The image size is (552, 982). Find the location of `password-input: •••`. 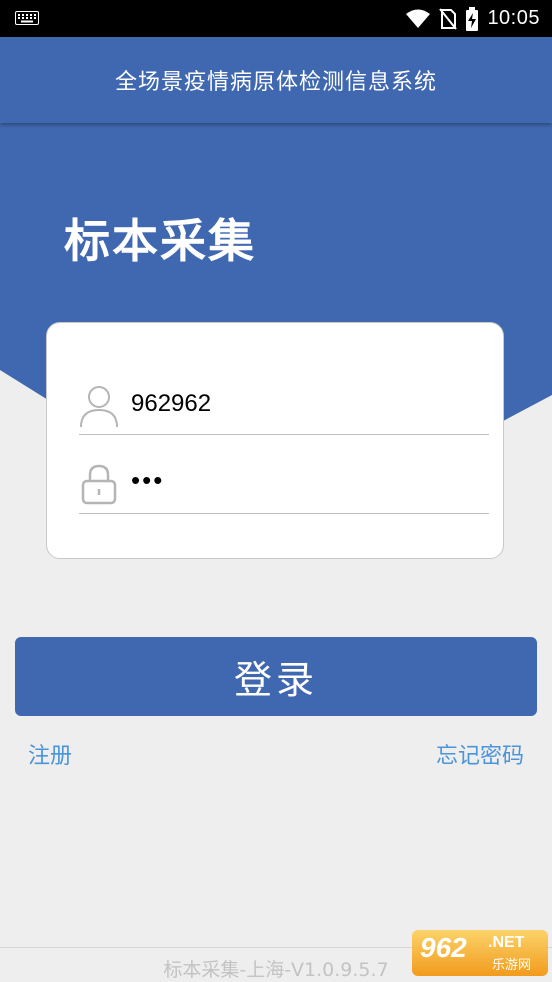

password-input: ••• is located at coordinates (147, 480).